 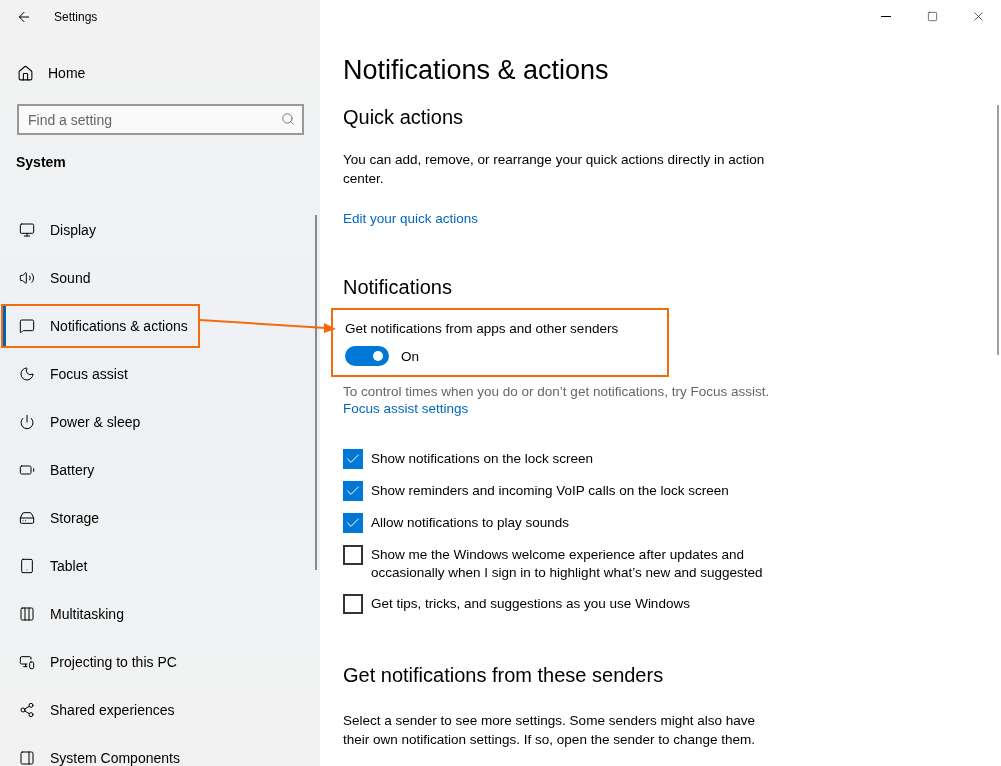 What do you see at coordinates (476, 70) in the screenshot?
I see `page-title: Notifications & actions` at bounding box center [476, 70].